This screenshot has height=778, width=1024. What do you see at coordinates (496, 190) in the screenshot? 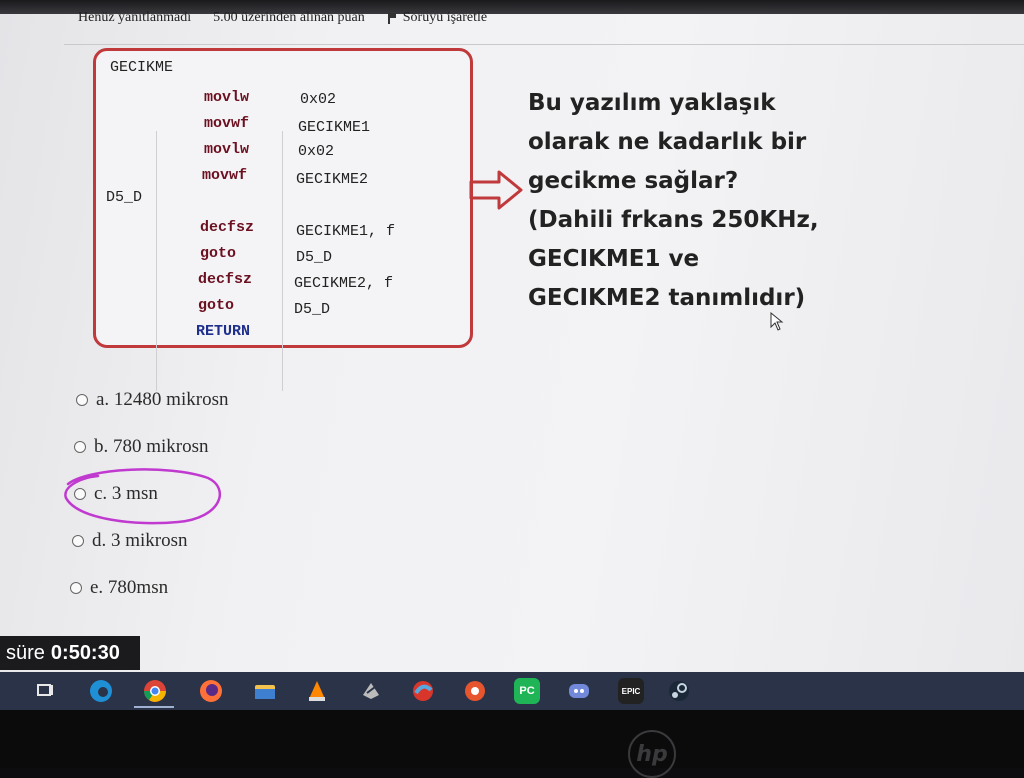
I see `arrow-right-icon` at bounding box center [496, 190].